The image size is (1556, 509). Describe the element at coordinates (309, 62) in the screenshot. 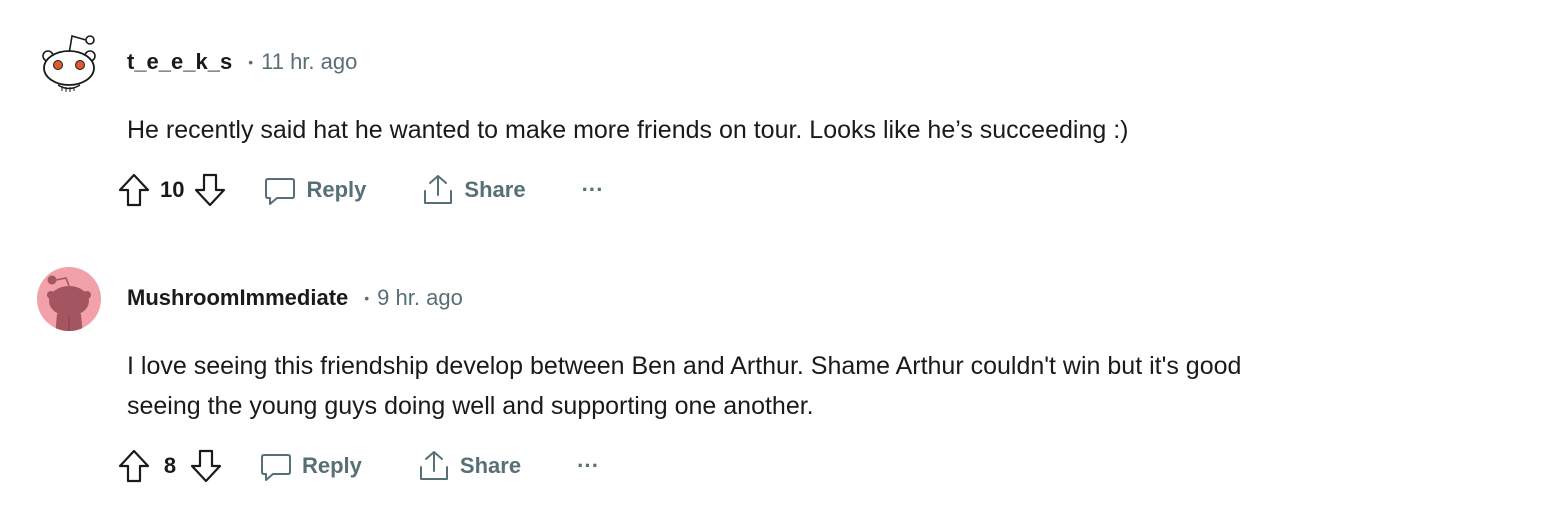

I see `timestamp: 11 hr. ago` at that location.